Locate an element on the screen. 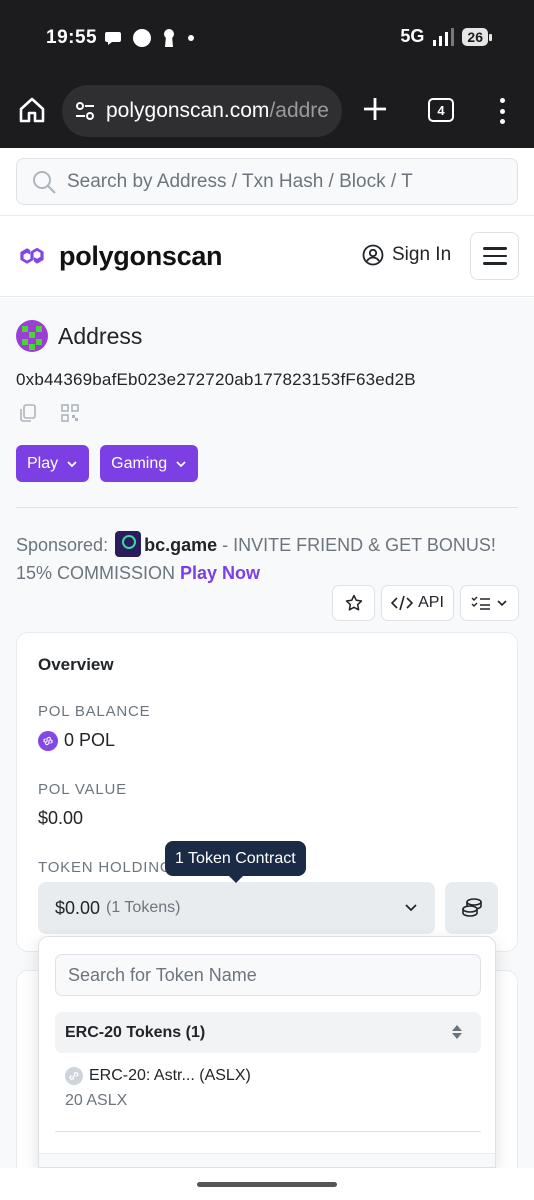 This screenshot has height=1200, width=534. play-now-link: Play Now is located at coordinates (220, 573).